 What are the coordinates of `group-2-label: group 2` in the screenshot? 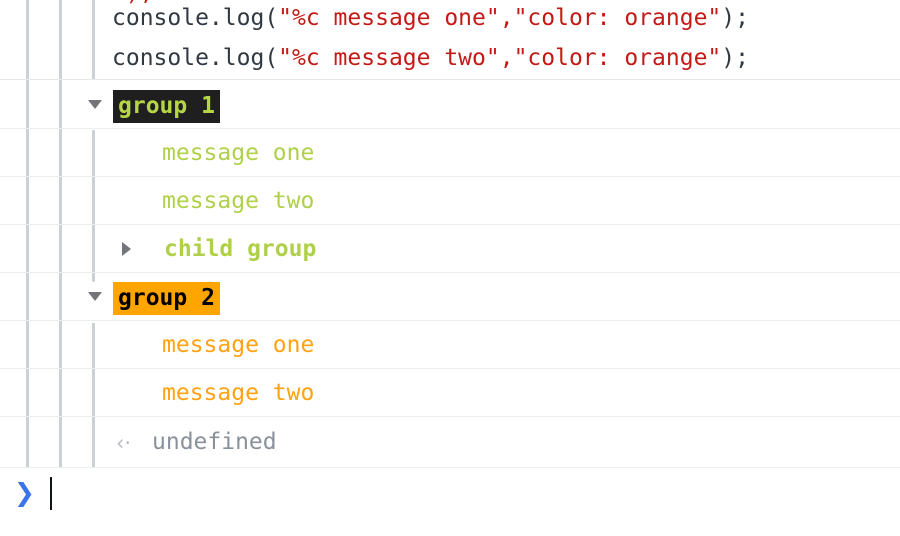 It's located at (166, 298).